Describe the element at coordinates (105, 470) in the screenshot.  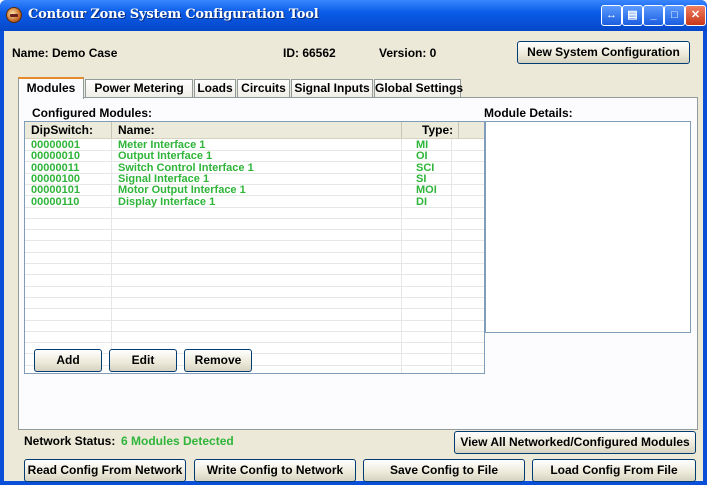
I see `read-config-from-network-button: Read Config From Network` at that location.